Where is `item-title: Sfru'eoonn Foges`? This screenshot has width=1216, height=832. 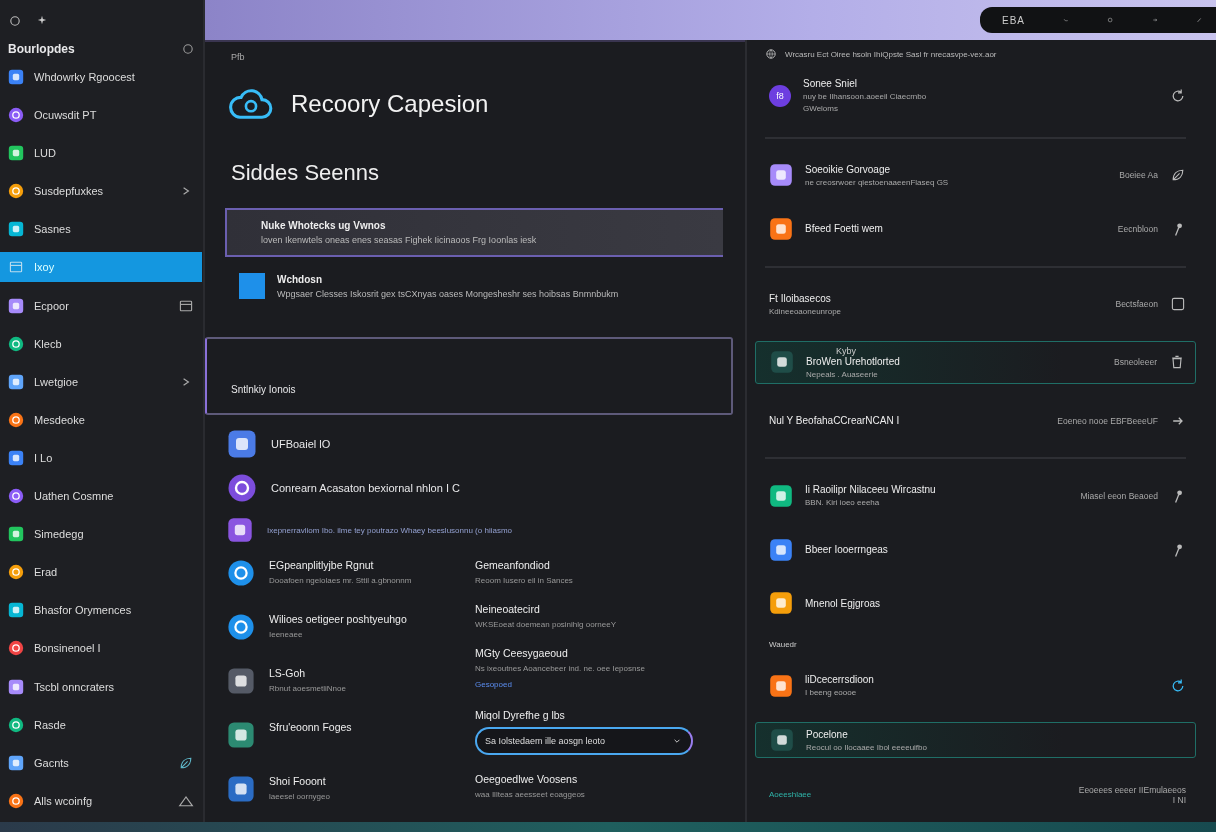
item-title: Sfru'eoonn Foges is located at coordinates (310, 727).